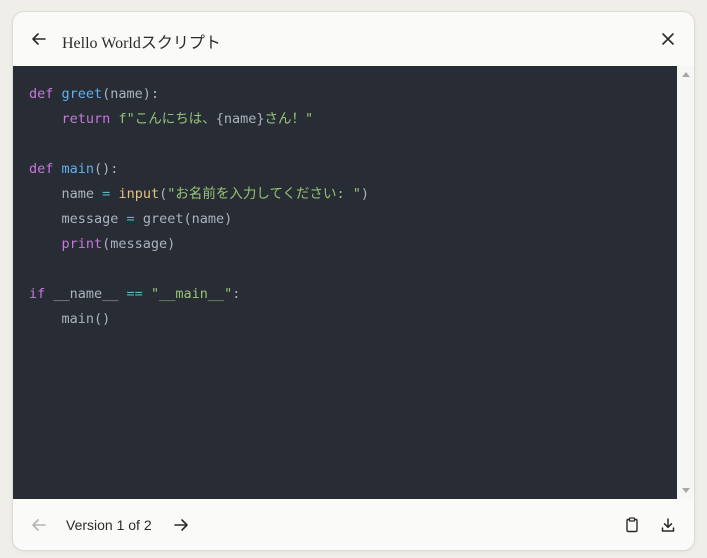 The width and height of the screenshot is (707, 558). I want to click on code-token: input, so click(139, 194).